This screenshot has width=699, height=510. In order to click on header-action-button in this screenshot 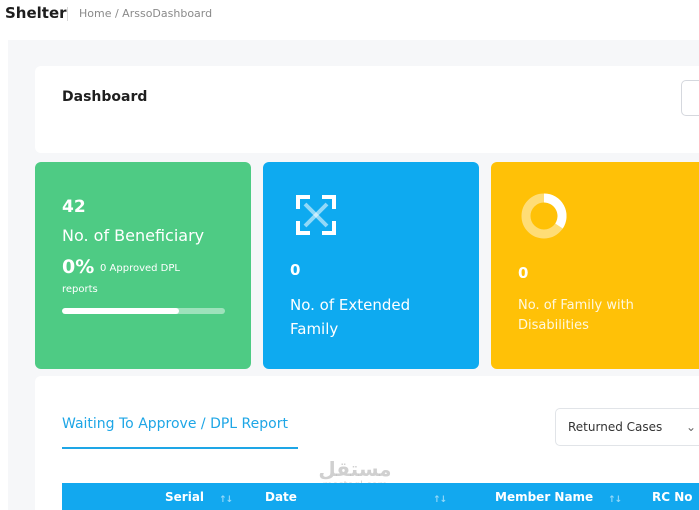, I will do `click(690, 98)`.